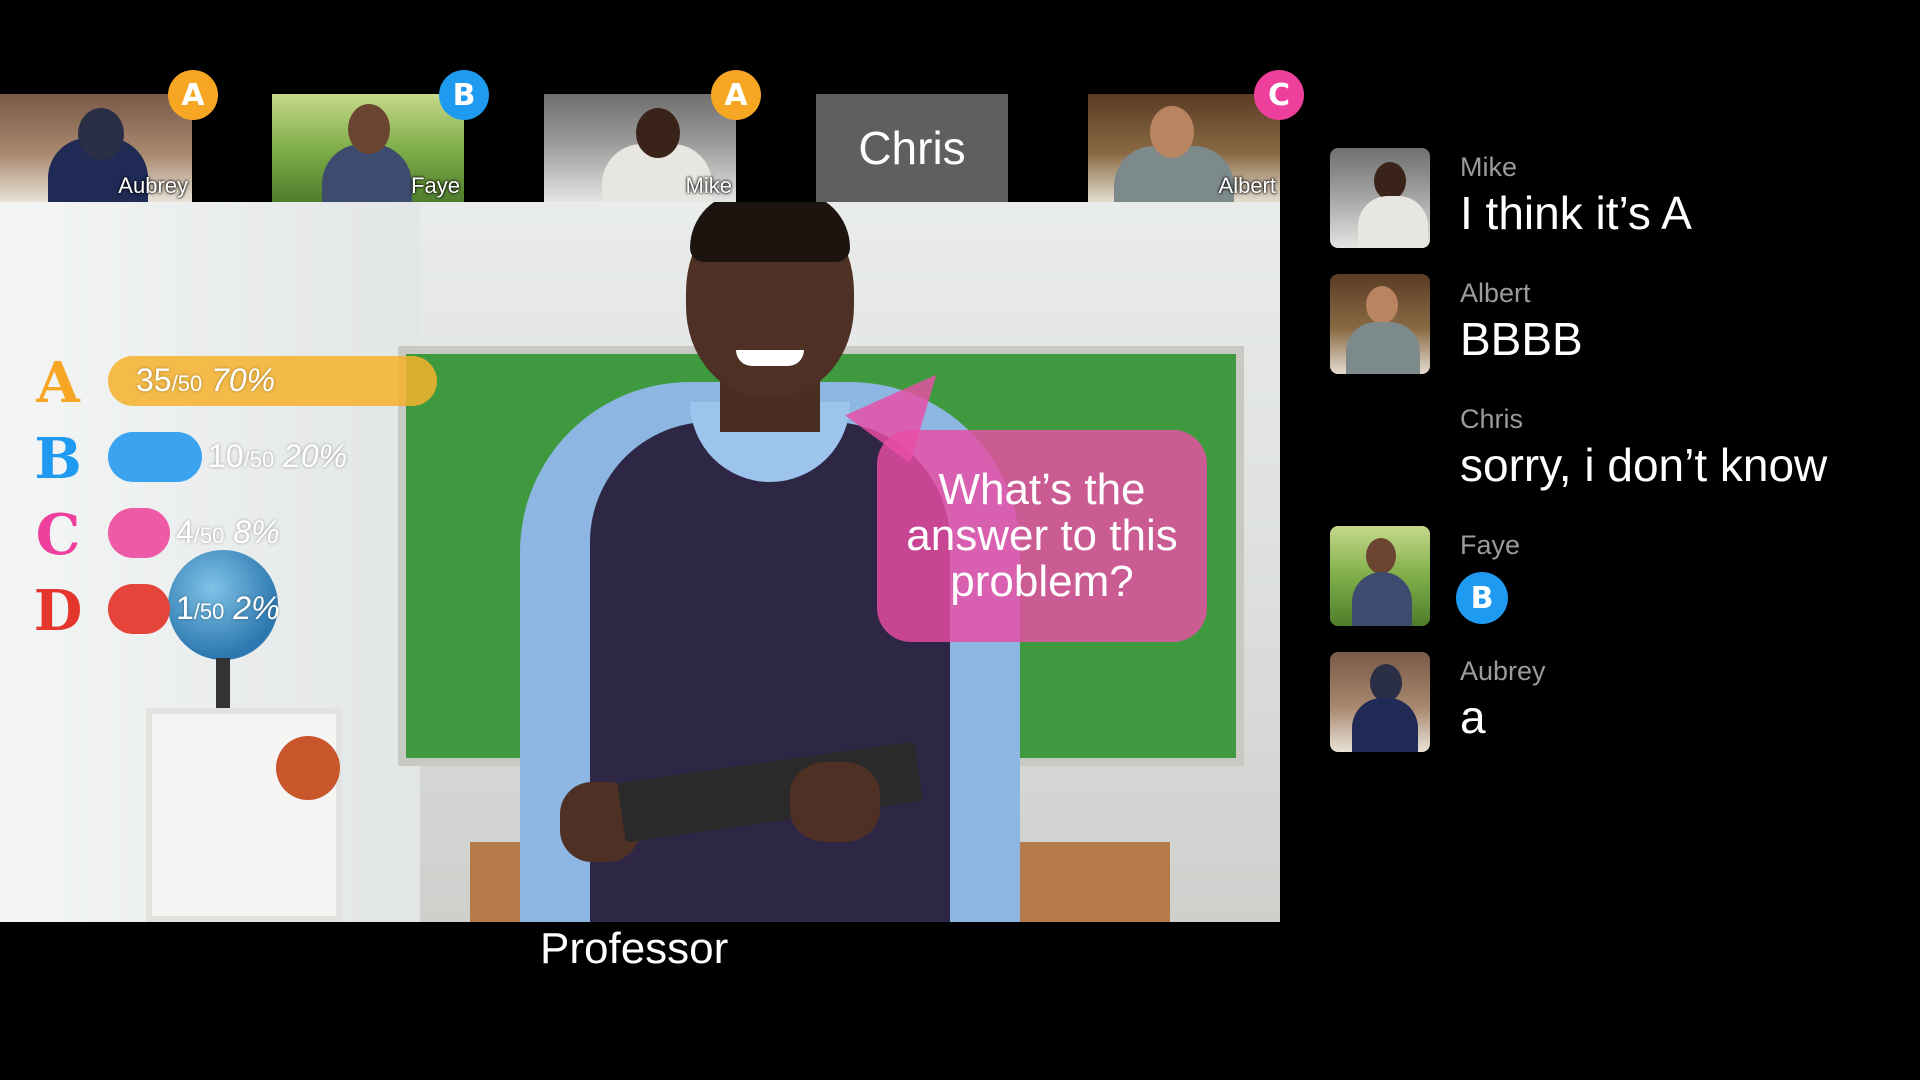 This screenshot has width=1920, height=1080. I want to click on chat-sender: Mike, so click(1489, 167).